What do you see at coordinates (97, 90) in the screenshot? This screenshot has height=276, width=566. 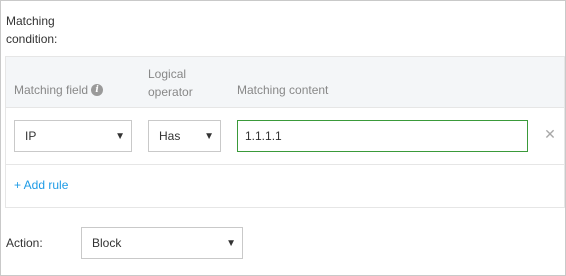 I see `info-icon: i` at bounding box center [97, 90].